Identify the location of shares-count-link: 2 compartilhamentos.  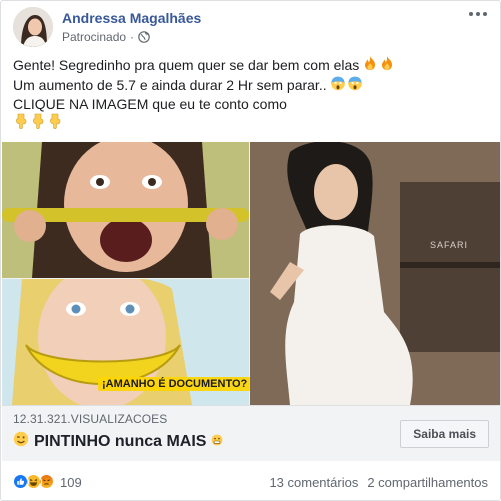
(427, 482).